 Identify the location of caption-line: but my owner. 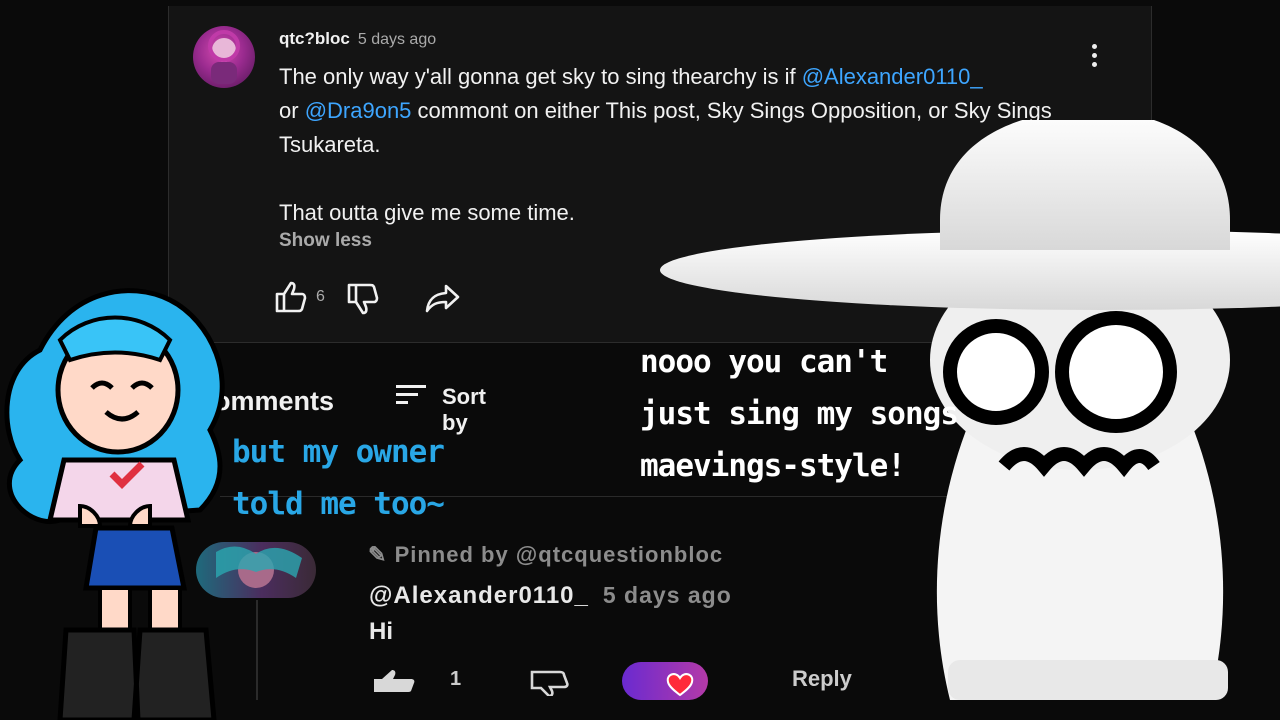
(338, 452).